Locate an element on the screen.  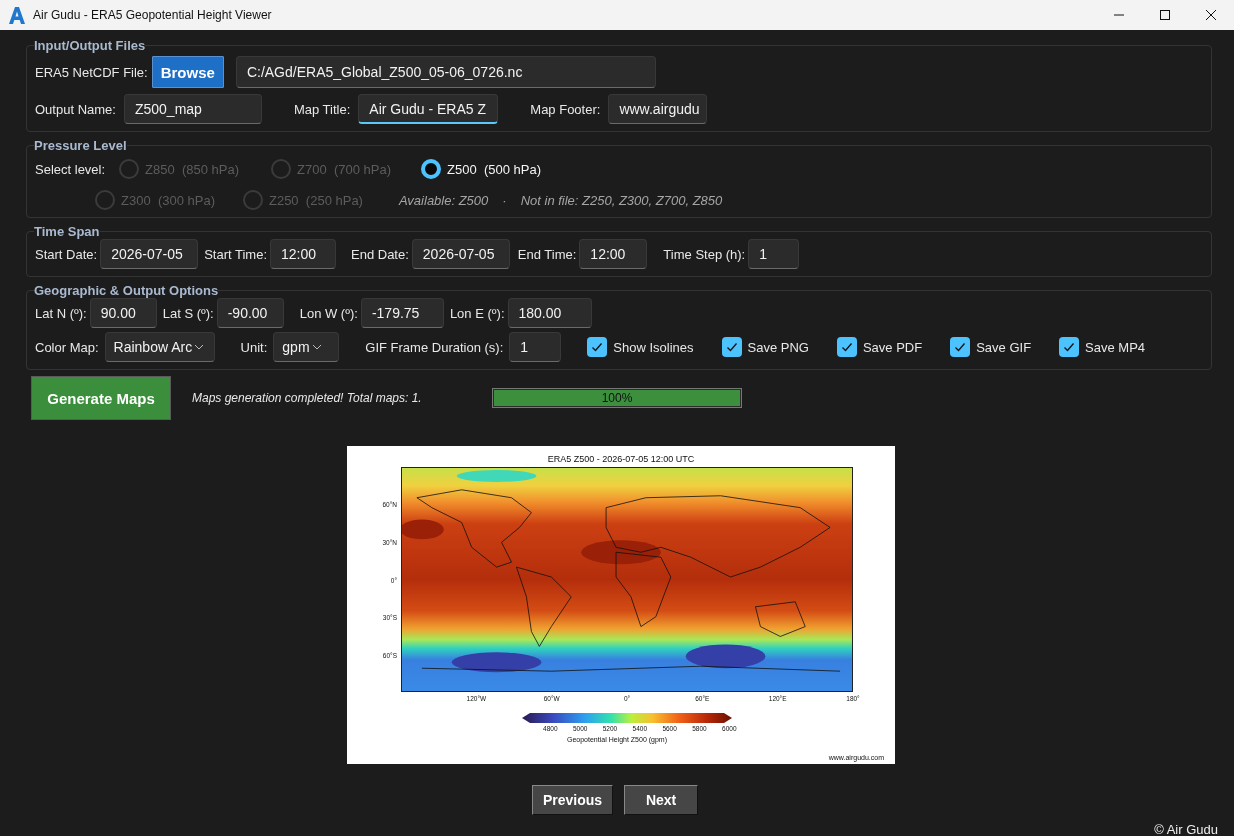
checkbox-label: Save PDF is located at coordinates (892, 347).